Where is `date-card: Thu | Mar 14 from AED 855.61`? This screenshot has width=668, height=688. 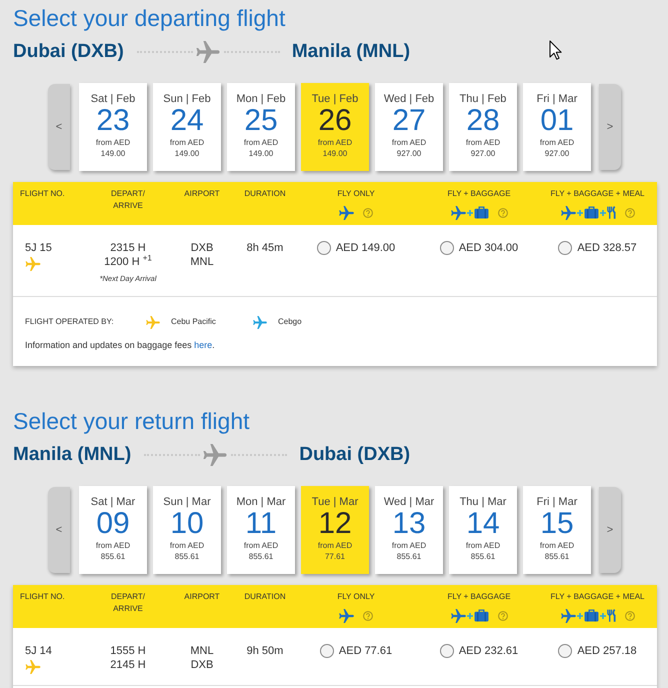
date-card: Thu | Mar 14 from AED 855.61 is located at coordinates (483, 530).